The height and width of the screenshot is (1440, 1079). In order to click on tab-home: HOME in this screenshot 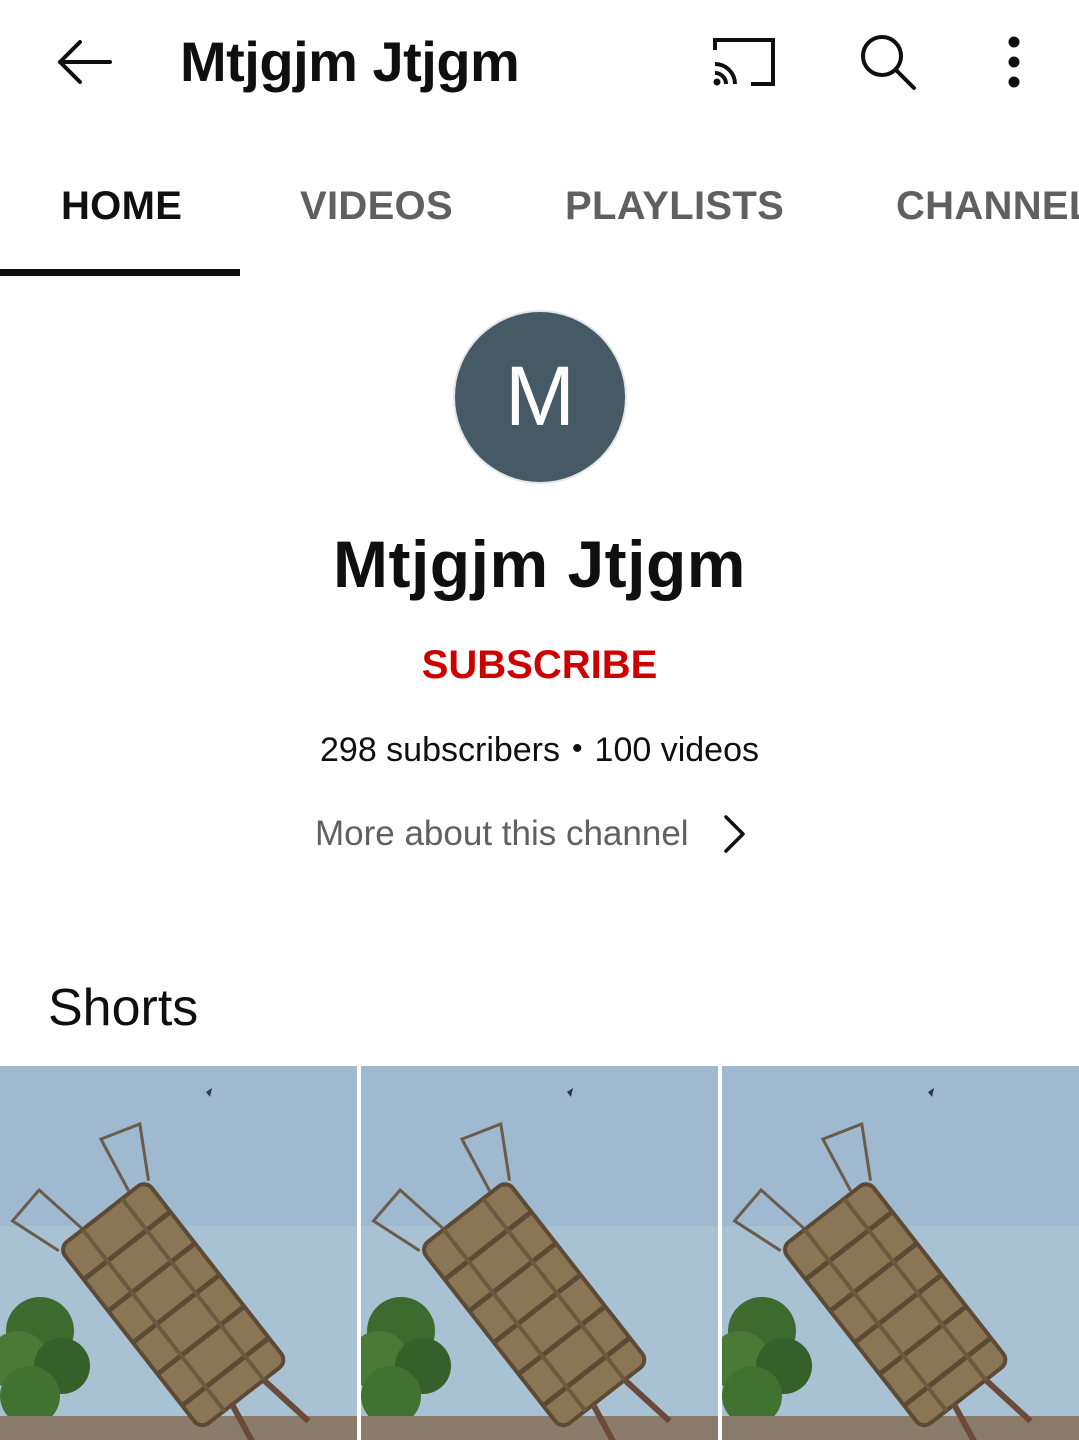, I will do `click(121, 206)`.